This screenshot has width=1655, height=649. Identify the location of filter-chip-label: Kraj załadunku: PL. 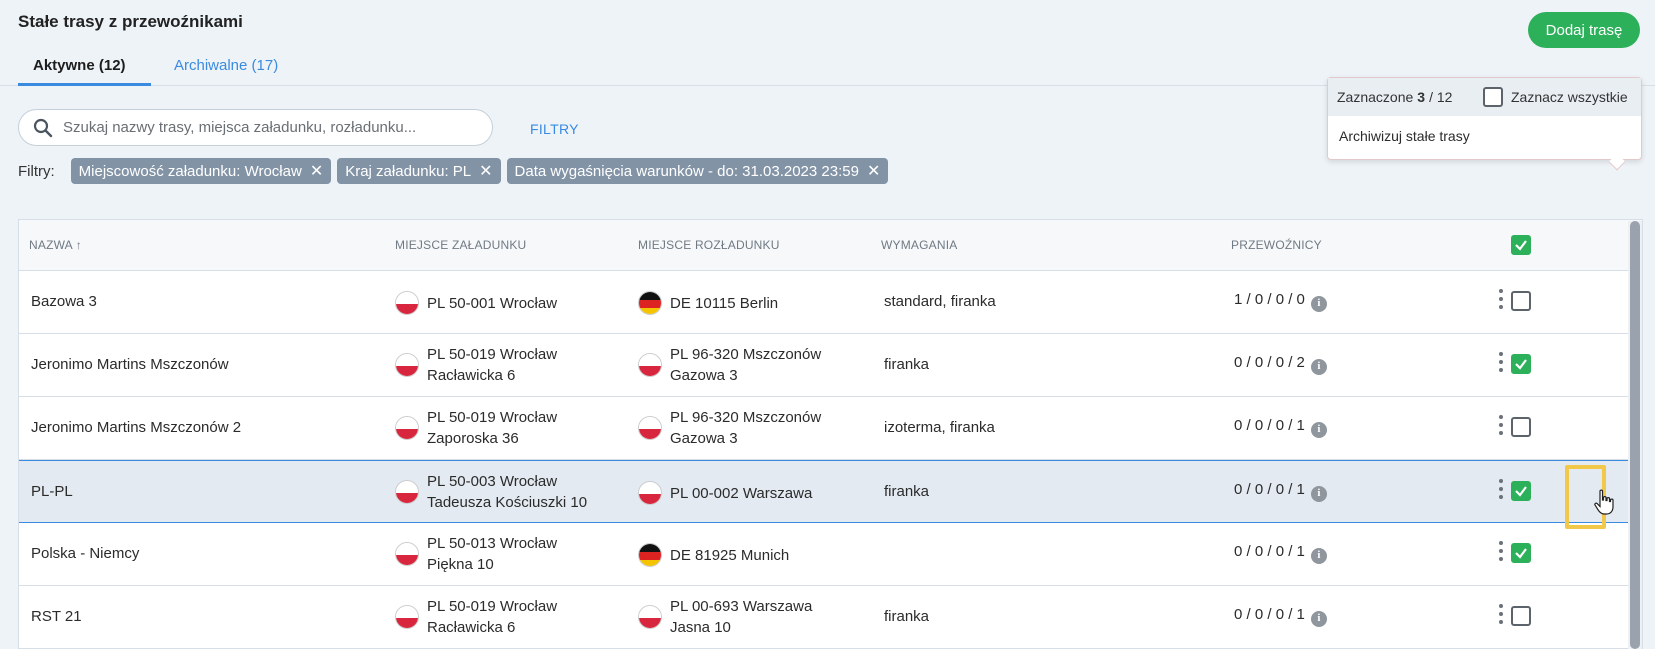
(408, 171).